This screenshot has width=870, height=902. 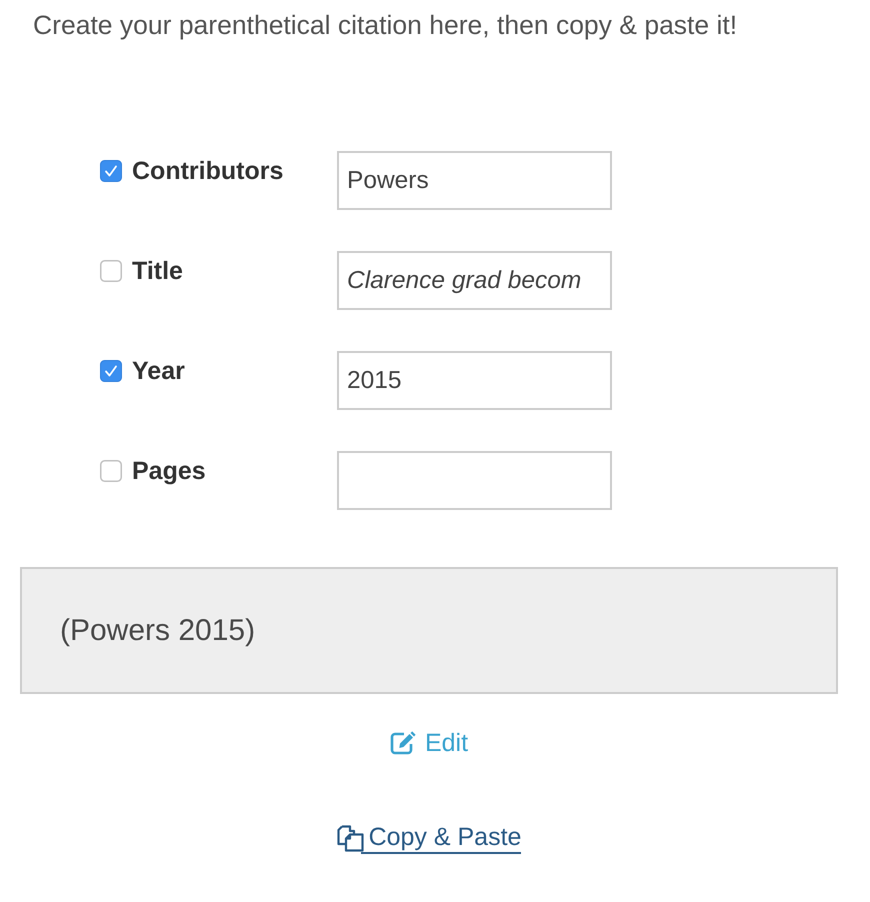 What do you see at coordinates (158, 371) in the screenshot?
I see `field-label: Year` at bounding box center [158, 371].